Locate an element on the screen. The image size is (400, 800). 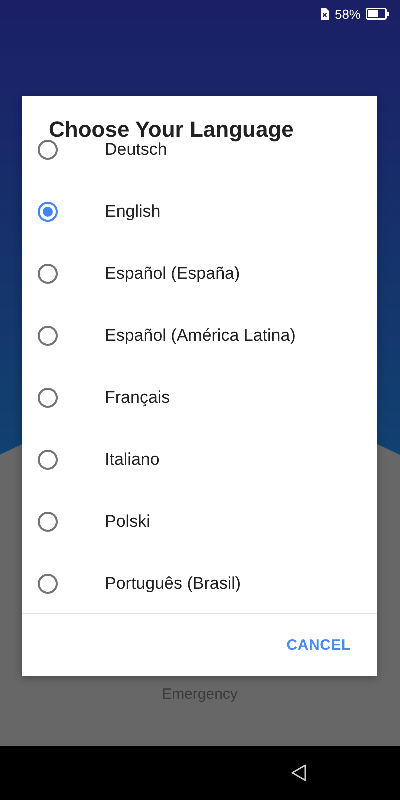
language-option: Français is located at coordinates (137, 398).